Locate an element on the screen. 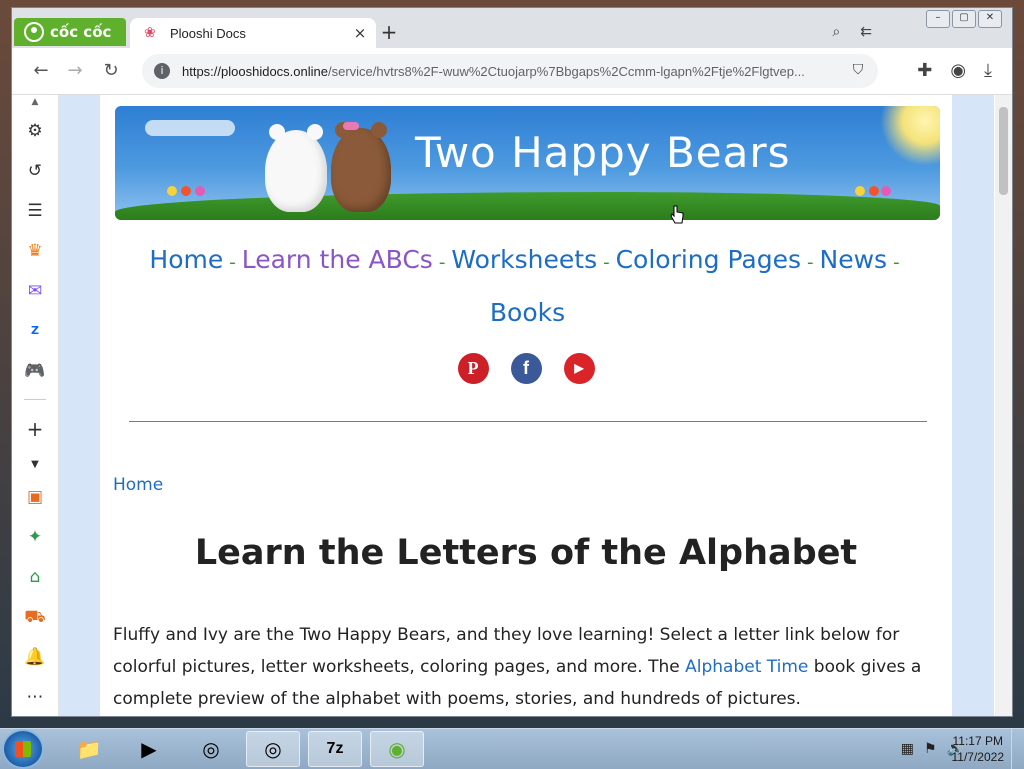 The image size is (1024, 769). zalo-icon: Z is located at coordinates (35, 331).